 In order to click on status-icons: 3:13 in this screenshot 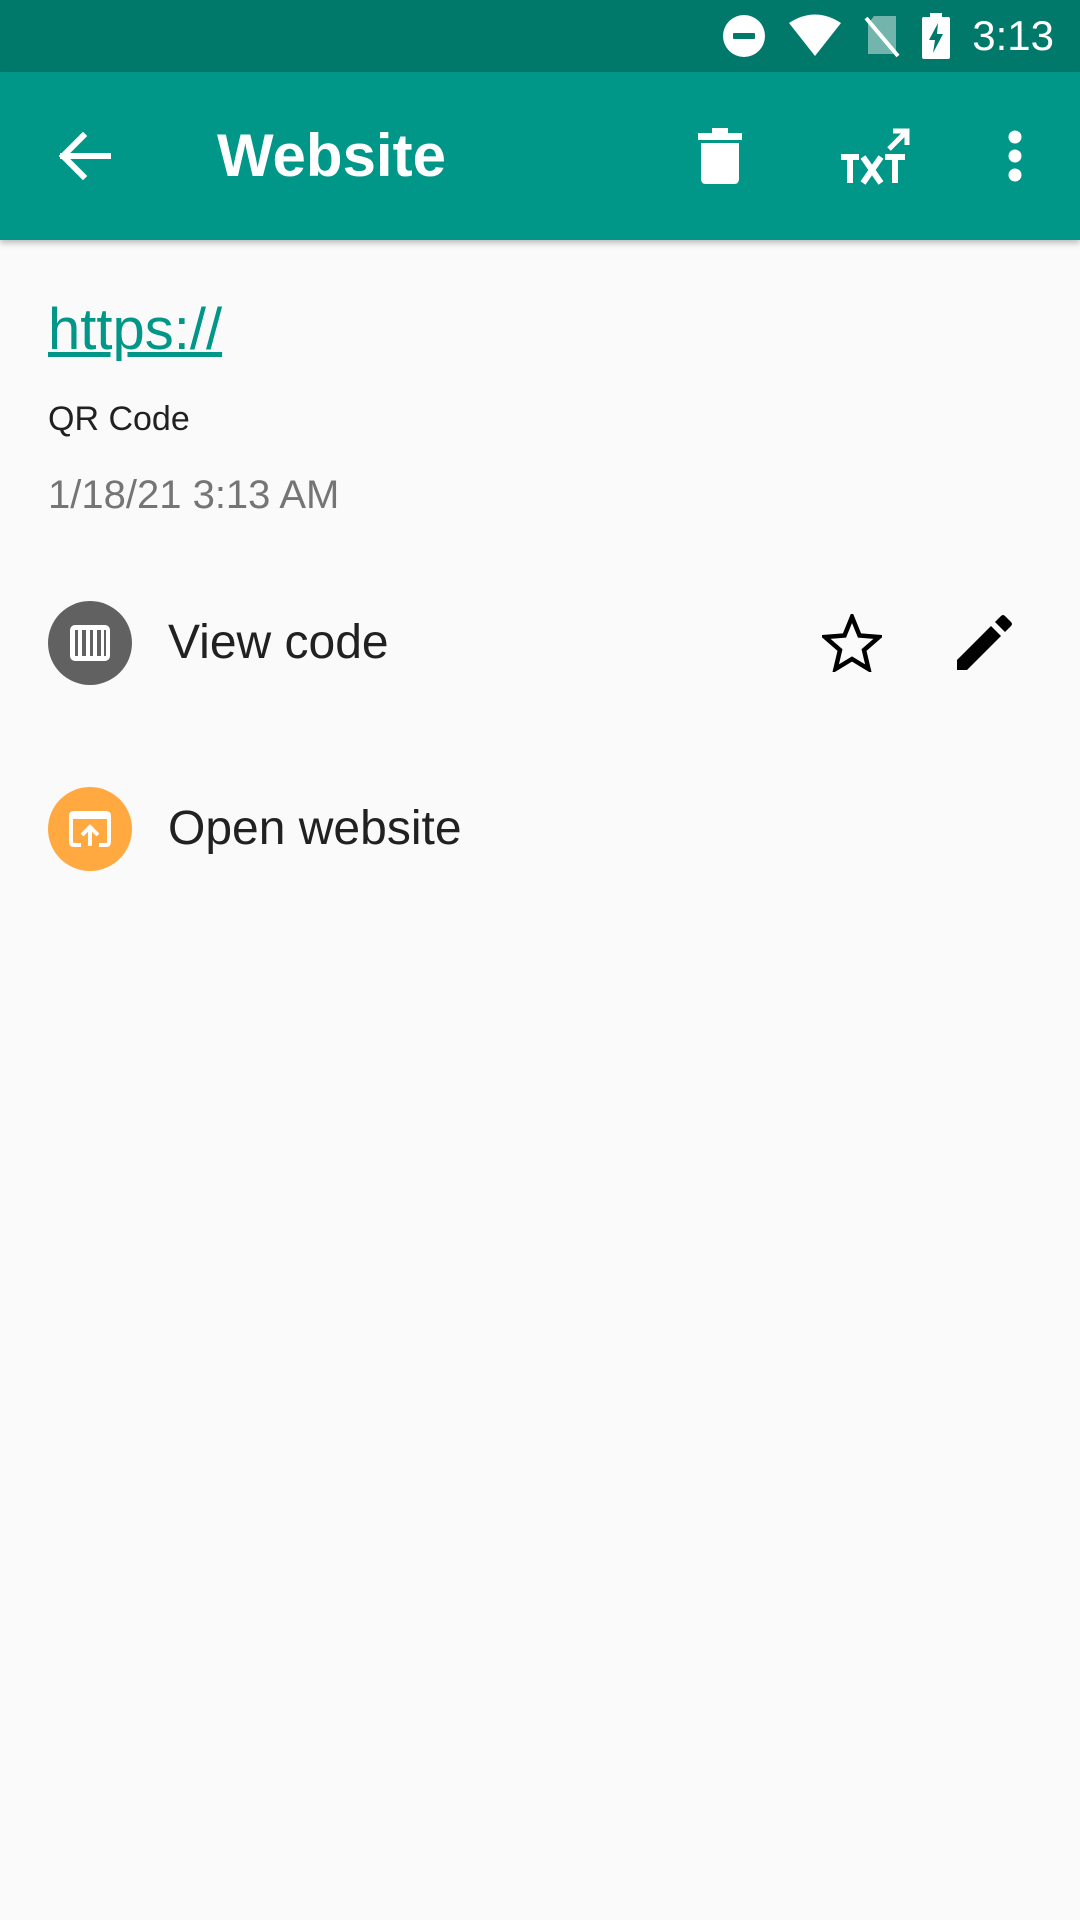, I will do `click(901, 36)`.